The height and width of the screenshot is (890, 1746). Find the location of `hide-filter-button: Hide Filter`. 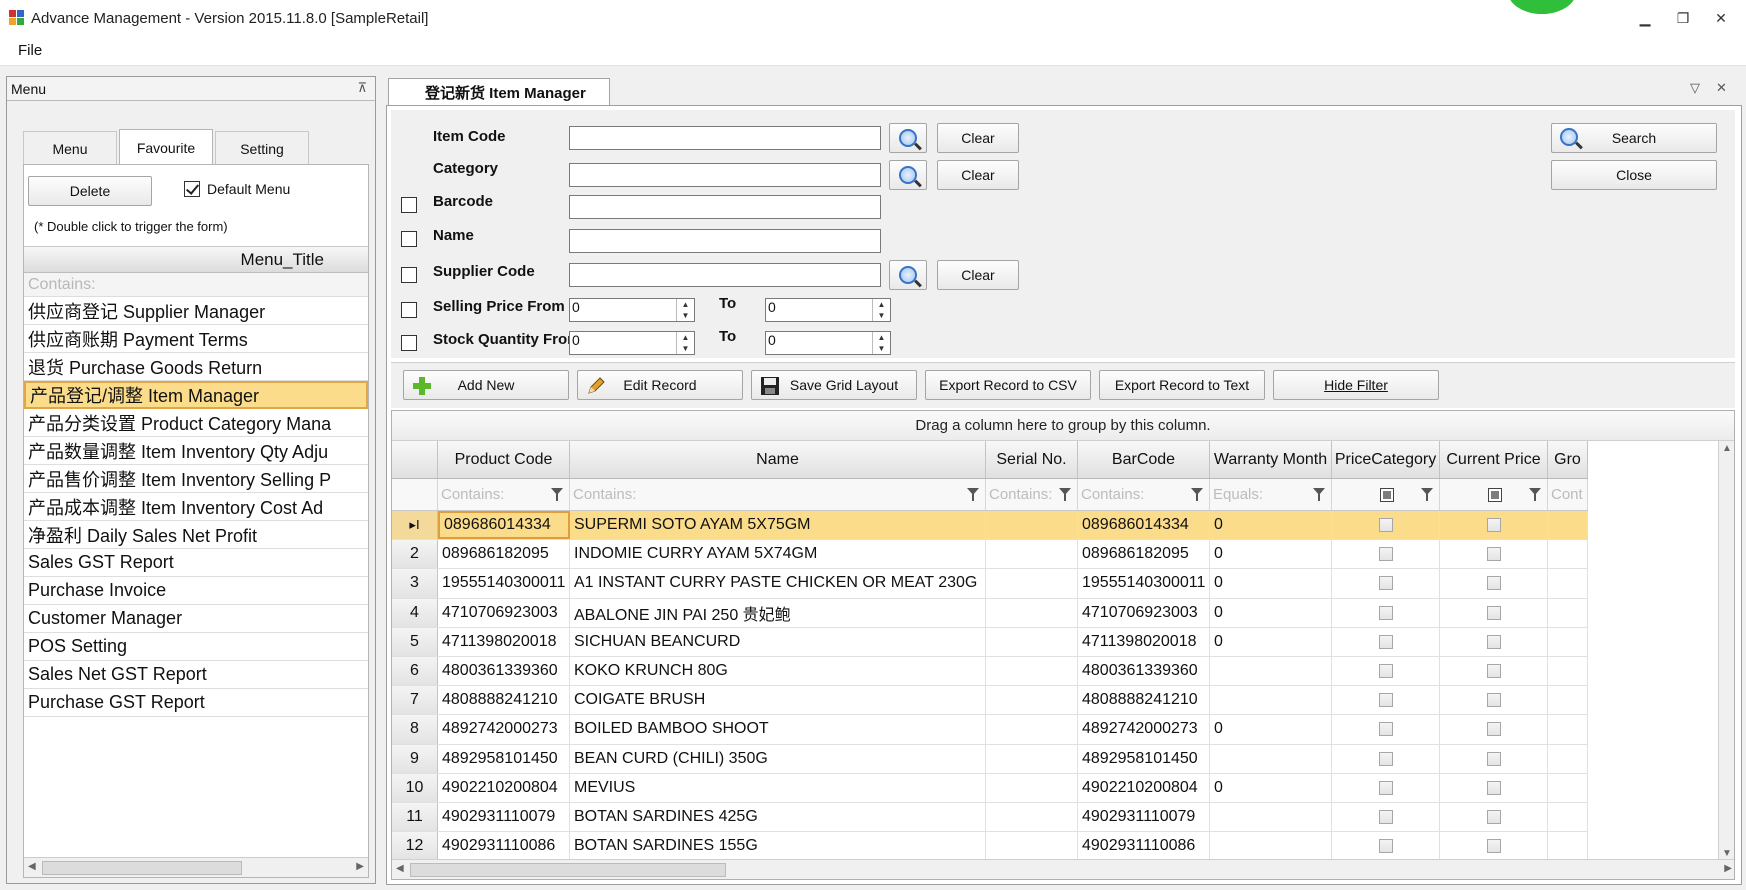

hide-filter-button: Hide Filter is located at coordinates (1356, 385).